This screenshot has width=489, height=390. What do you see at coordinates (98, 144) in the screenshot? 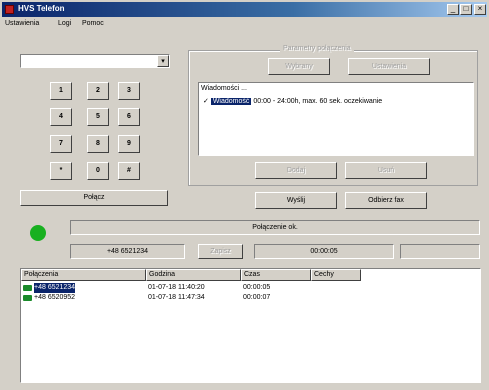
I see `key-8: 8` at bounding box center [98, 144].